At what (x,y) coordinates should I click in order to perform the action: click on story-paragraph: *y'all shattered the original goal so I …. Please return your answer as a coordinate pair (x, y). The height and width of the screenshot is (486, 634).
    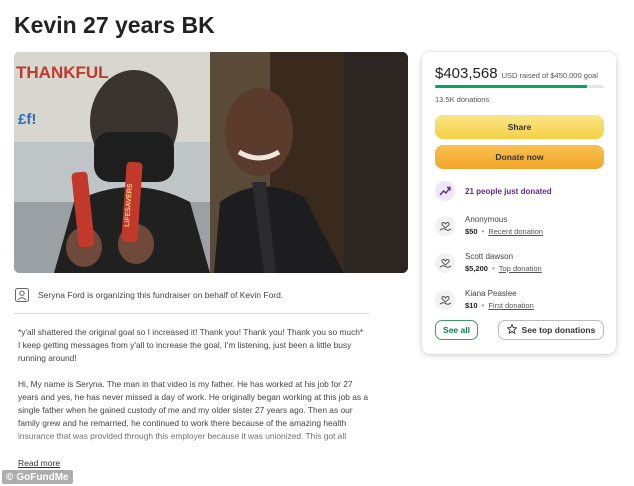
    Looking at the image, I should click on (191, 332).